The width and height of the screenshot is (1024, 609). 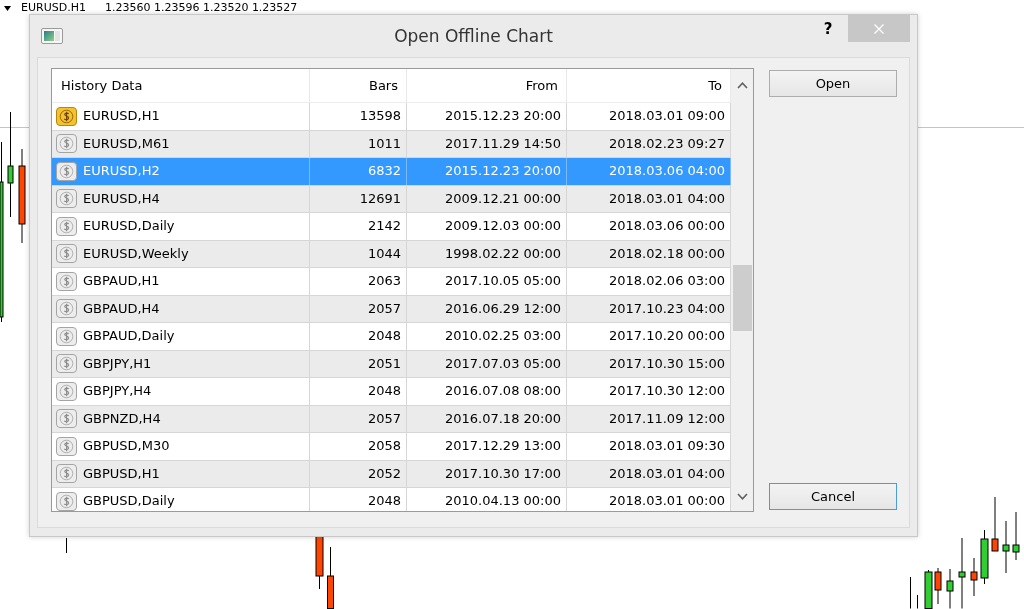 I want to click on open-button: Open, so click(x=833, y=83).